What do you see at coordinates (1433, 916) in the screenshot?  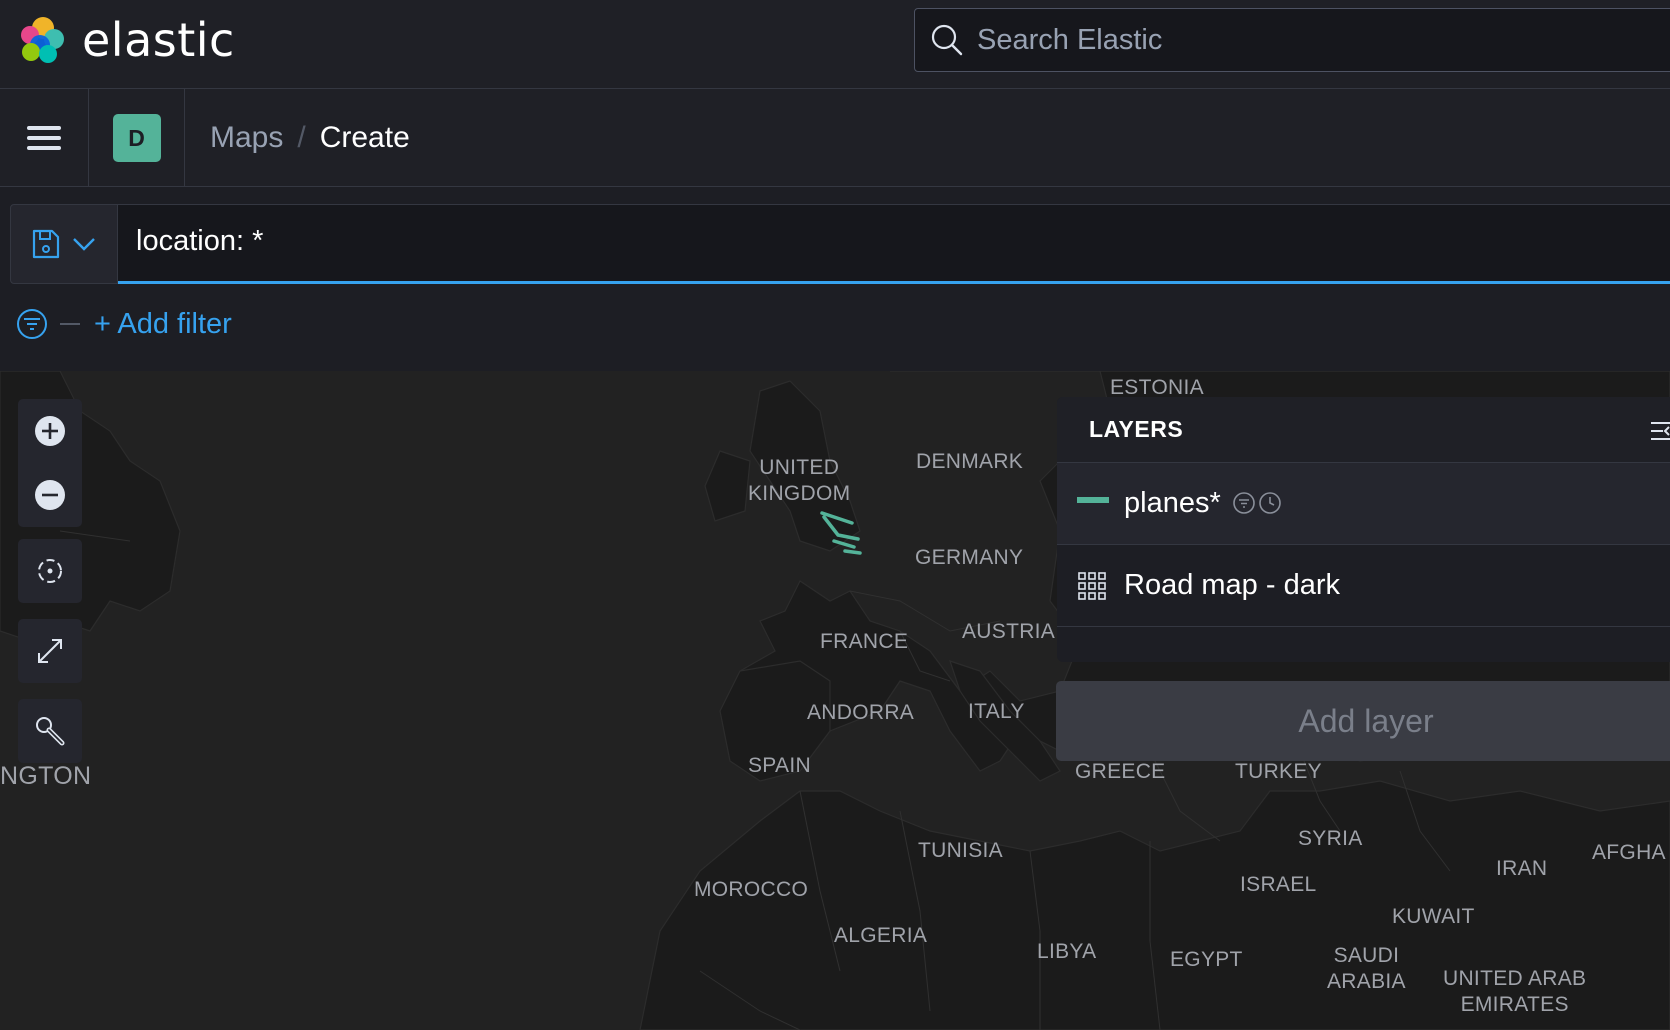 I see `map-label: KUWAIT` at bounding box center [1433, 916].